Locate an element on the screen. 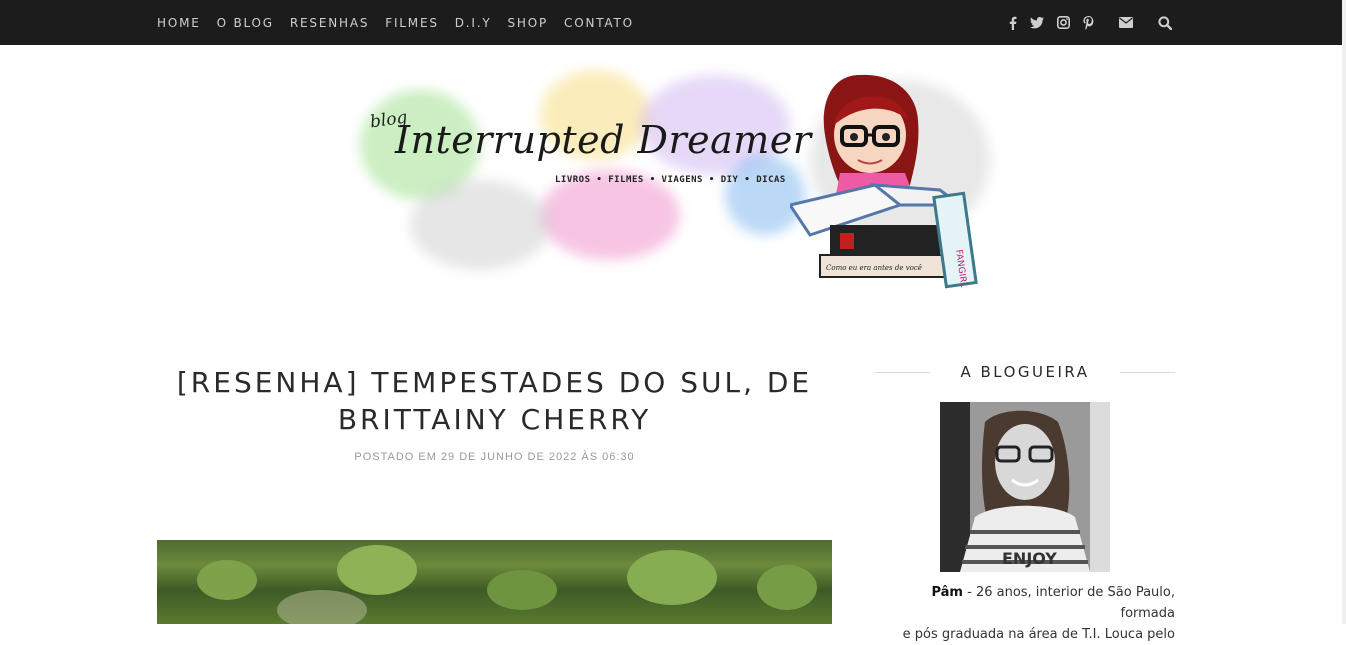 This screenshot has height=645, width=1346. sidebar-heading-text: A BLOGUEIRA is located at coordinates (1025, 372).